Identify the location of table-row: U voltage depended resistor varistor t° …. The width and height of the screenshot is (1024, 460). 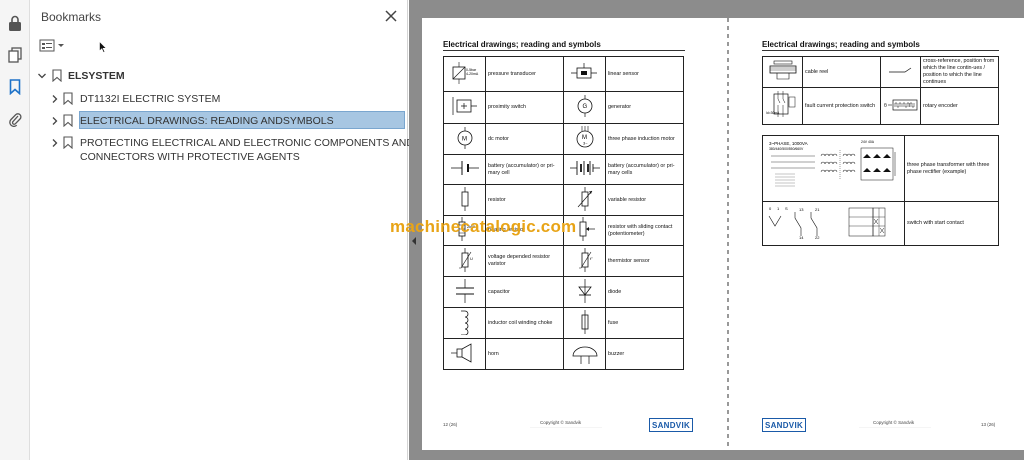
(563, 261).